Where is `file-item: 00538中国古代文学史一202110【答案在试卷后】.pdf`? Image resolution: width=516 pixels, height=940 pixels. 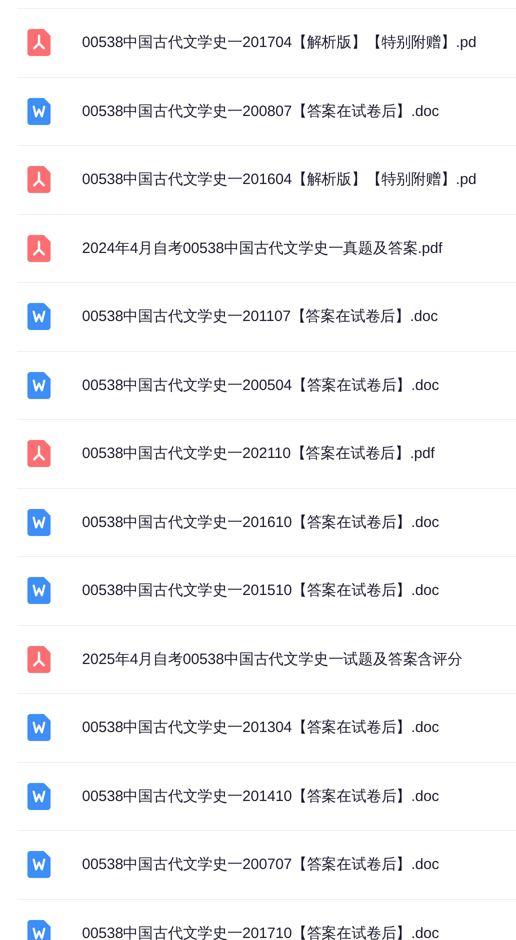
file-item: 00538中国古代文学史一202110【答案在试卷后】.pdf is located at coordinates (266, 453).